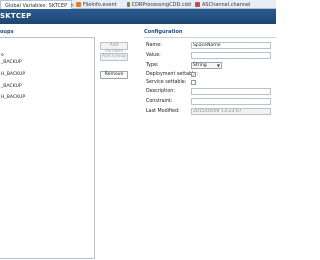 This screenshot has width=320, height=260. What do you see at coordinates (210, 37) in the screenshot?
I see `configuration-divider` at bounding box center [210, 37].